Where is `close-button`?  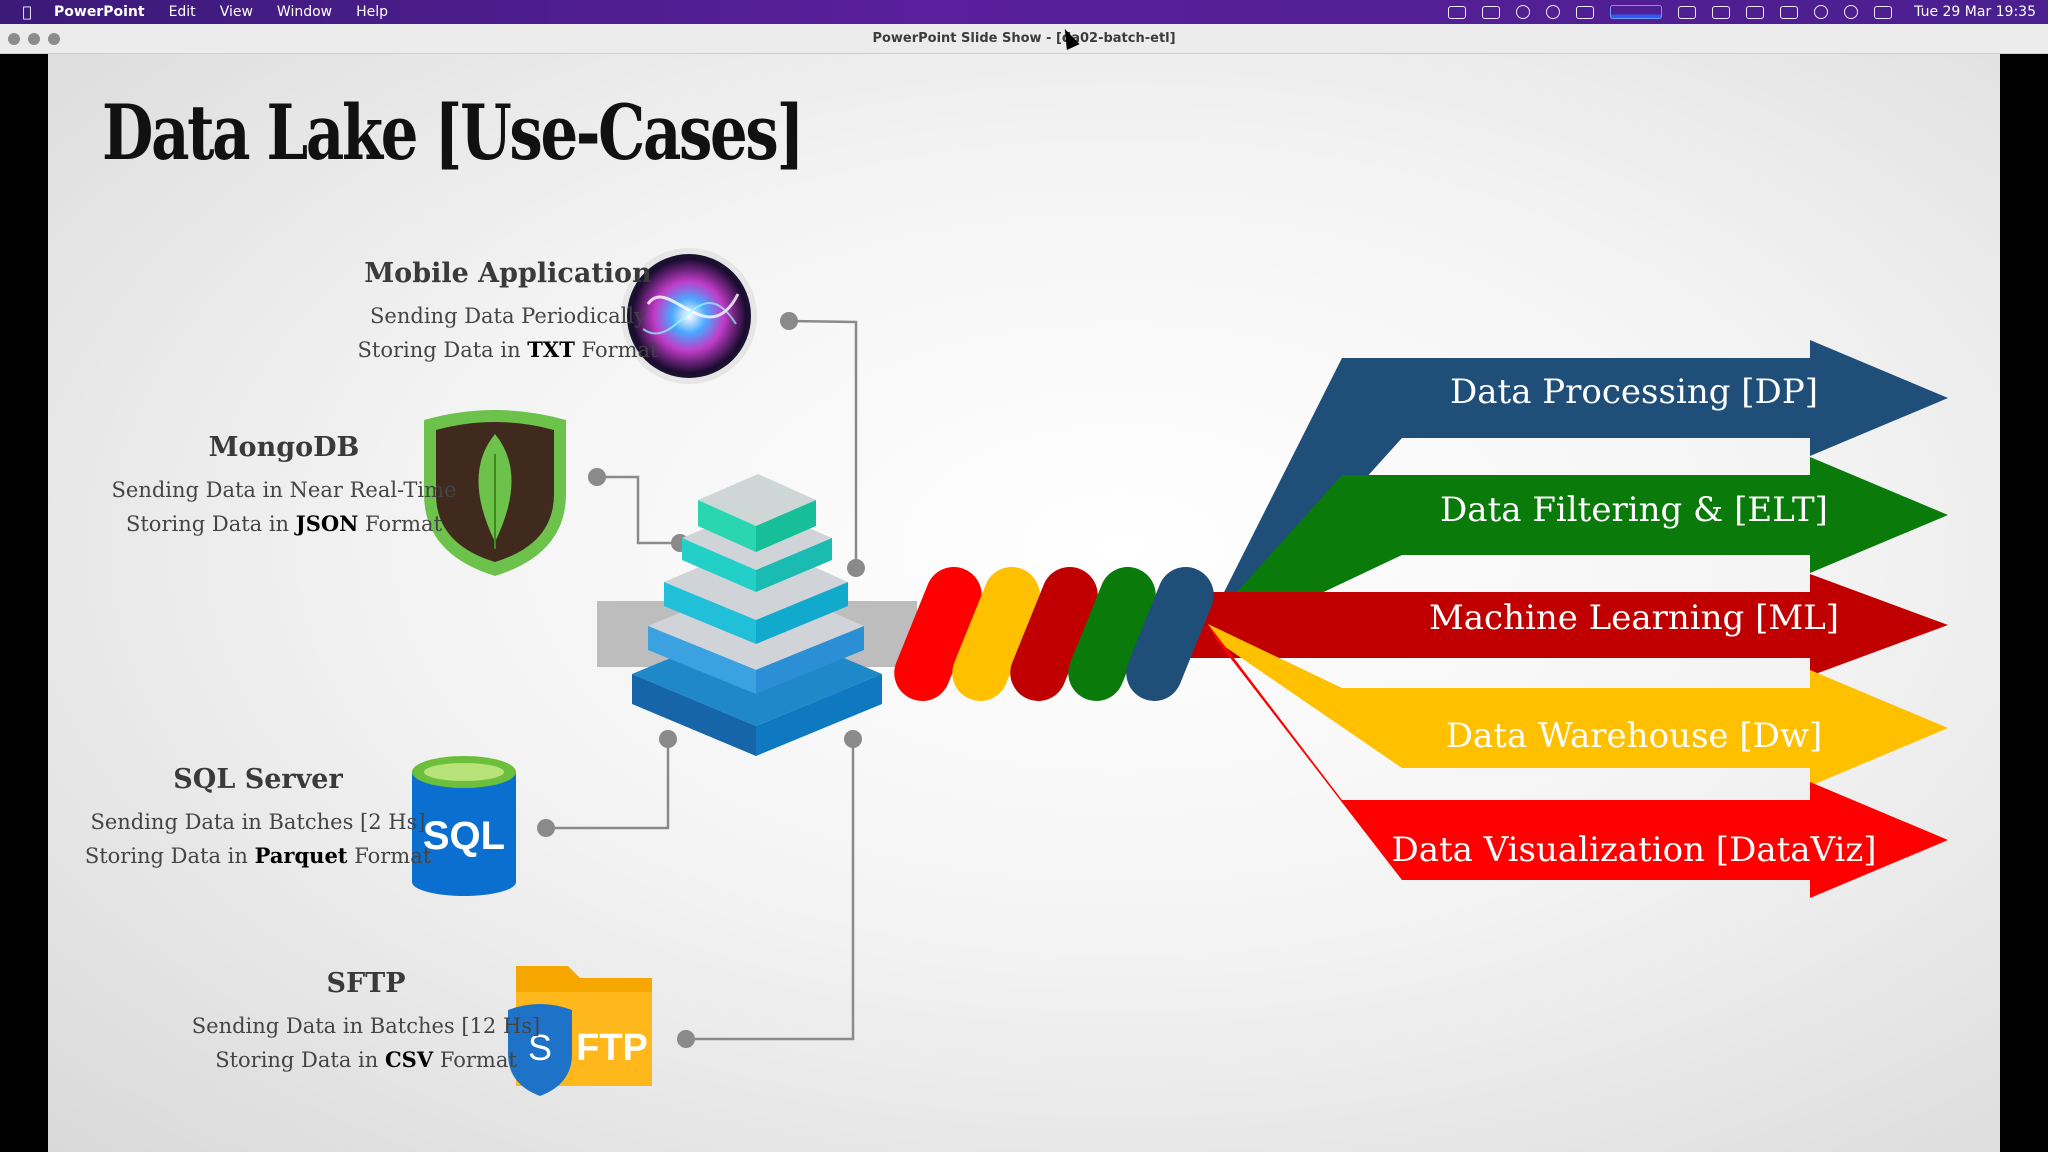
close-button is located at coordinates (14, 39).